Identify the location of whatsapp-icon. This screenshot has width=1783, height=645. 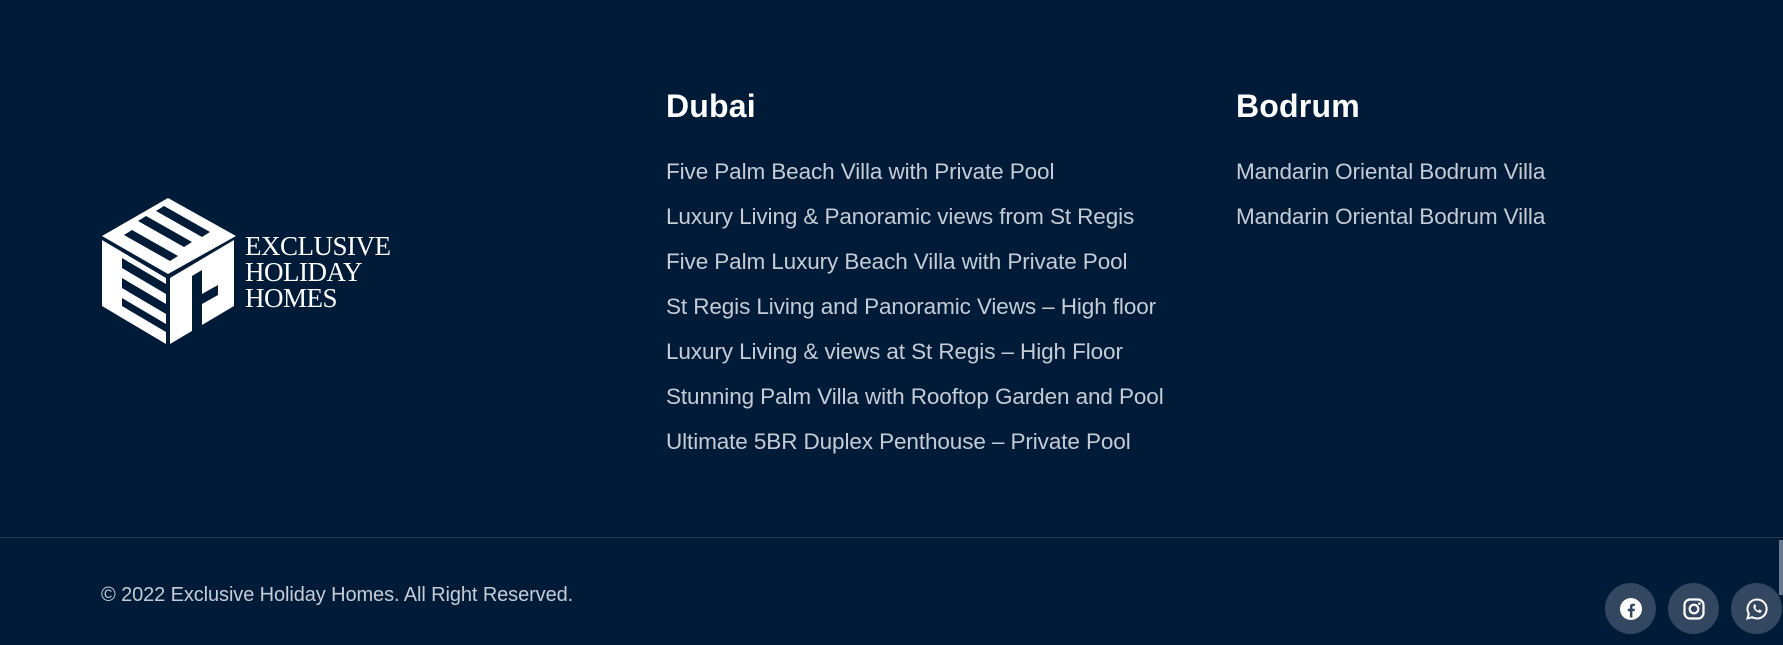
(1756, 608).